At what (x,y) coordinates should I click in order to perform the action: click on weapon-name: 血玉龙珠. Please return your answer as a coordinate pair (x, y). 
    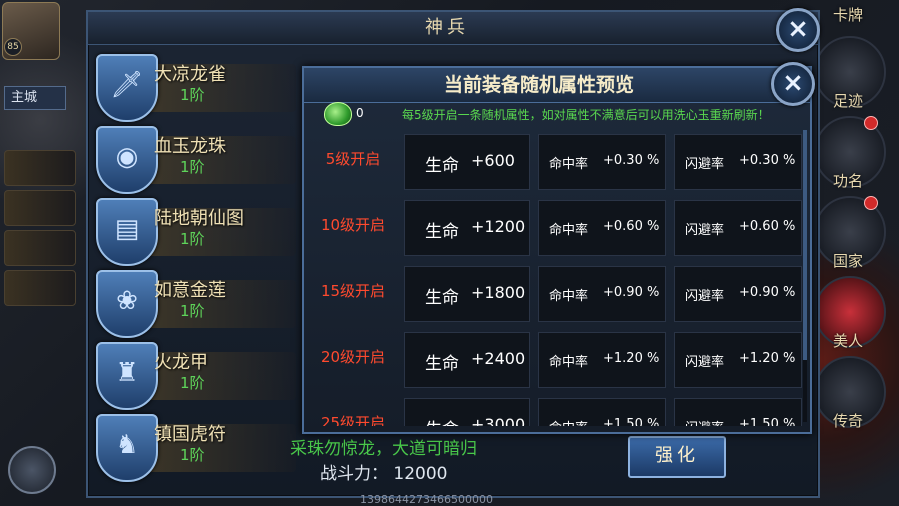
    Looking at the image, I should click on (190, 146).